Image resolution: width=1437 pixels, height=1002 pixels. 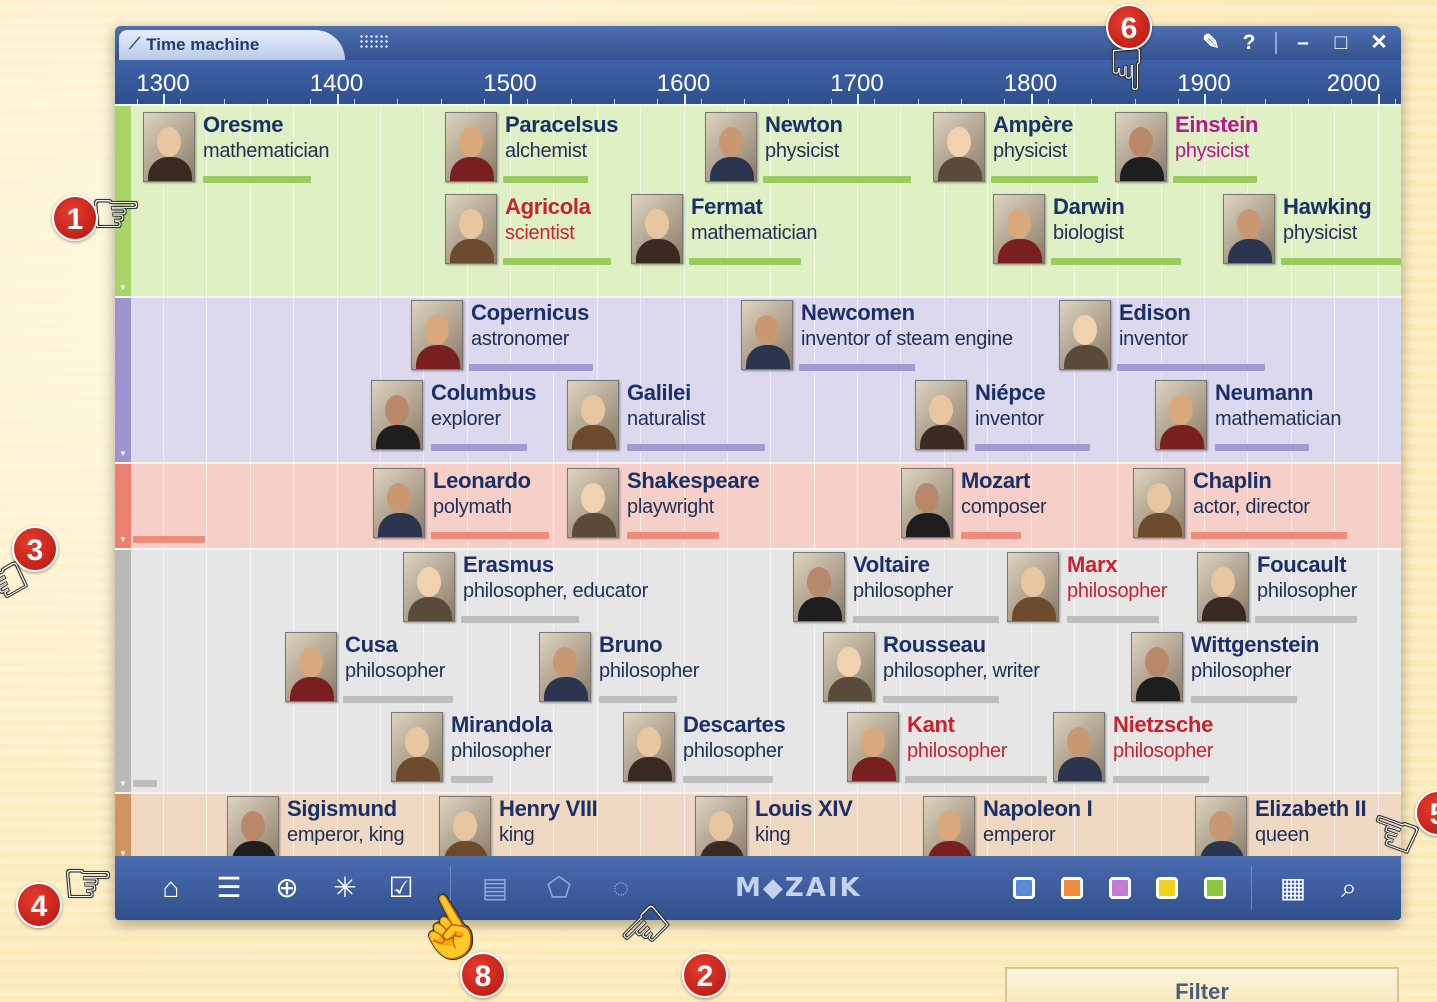 What do you see at coordinates (903, 591) in the screenshot?
I see `person-role: philosopher` at bounding box center [903, 591].